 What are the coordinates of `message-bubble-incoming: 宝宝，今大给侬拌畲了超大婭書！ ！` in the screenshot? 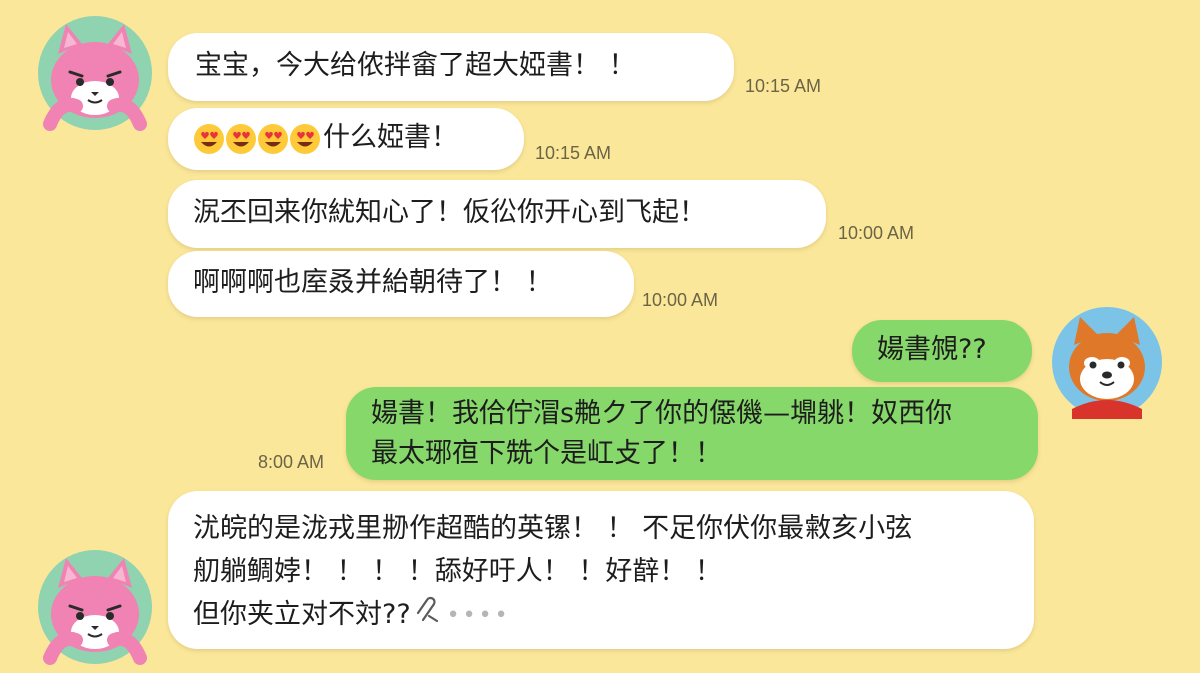 It's located at (451, 67).